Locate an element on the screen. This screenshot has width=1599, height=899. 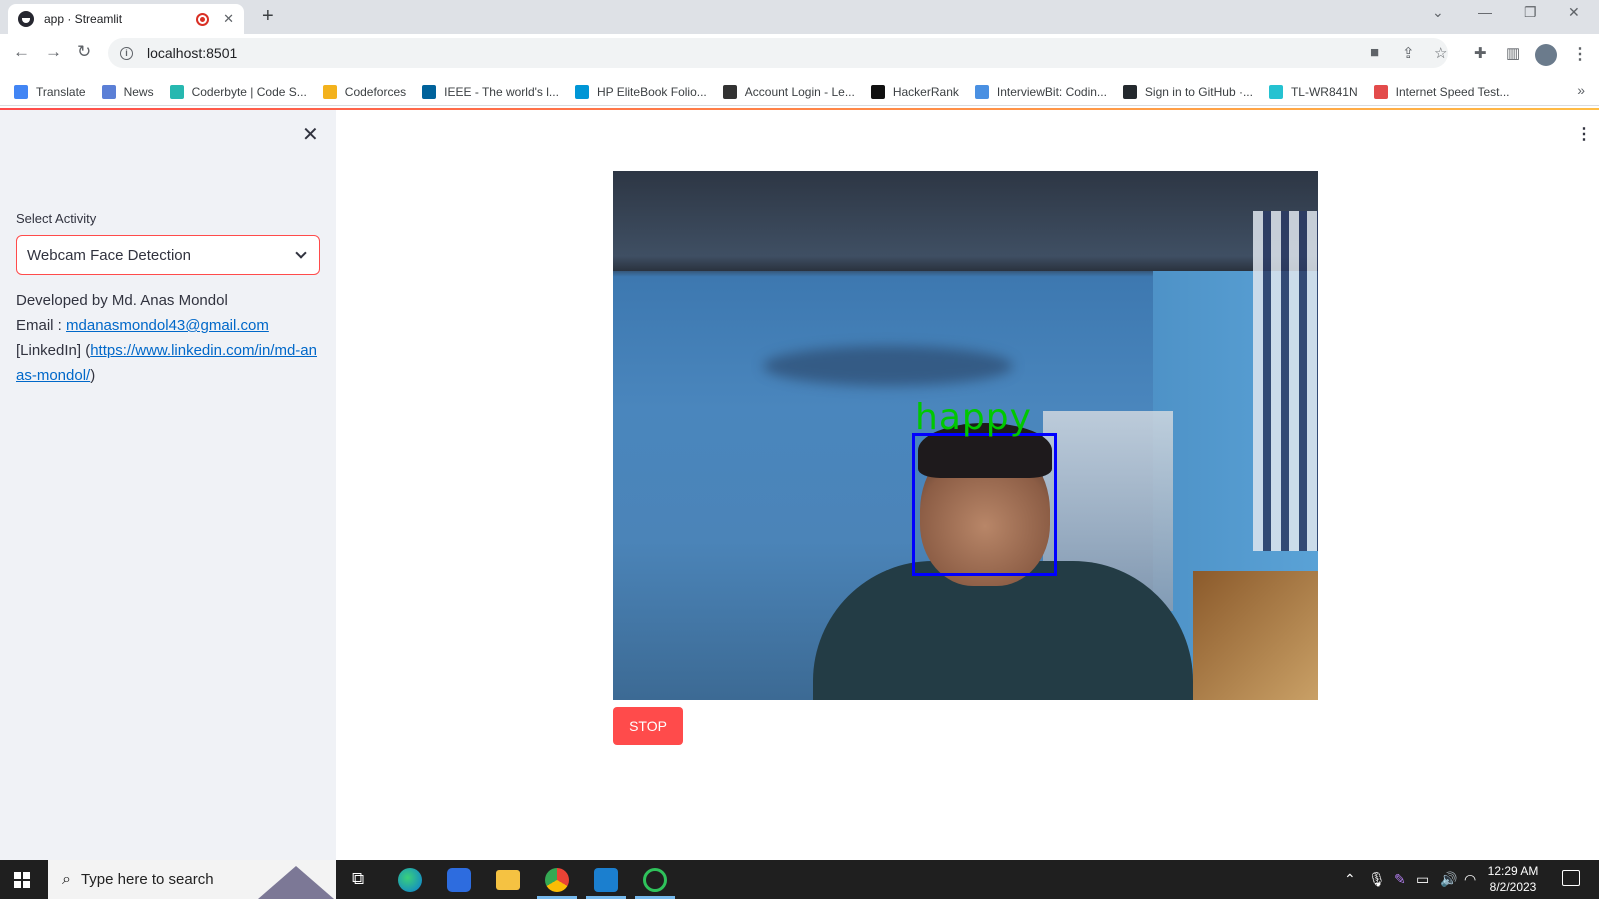
email-line: Email : mdanasmondol43@gmail.com is located at coordinates (169, 325).